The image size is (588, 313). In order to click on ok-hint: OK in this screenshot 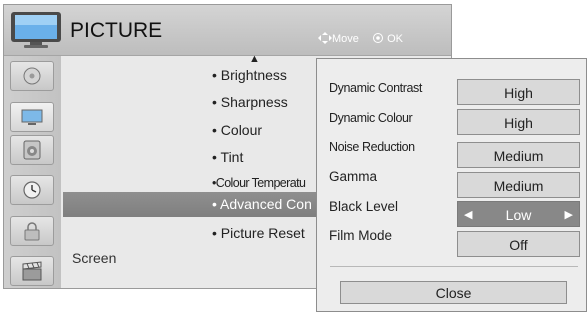, I will do `click(387, 38)`.